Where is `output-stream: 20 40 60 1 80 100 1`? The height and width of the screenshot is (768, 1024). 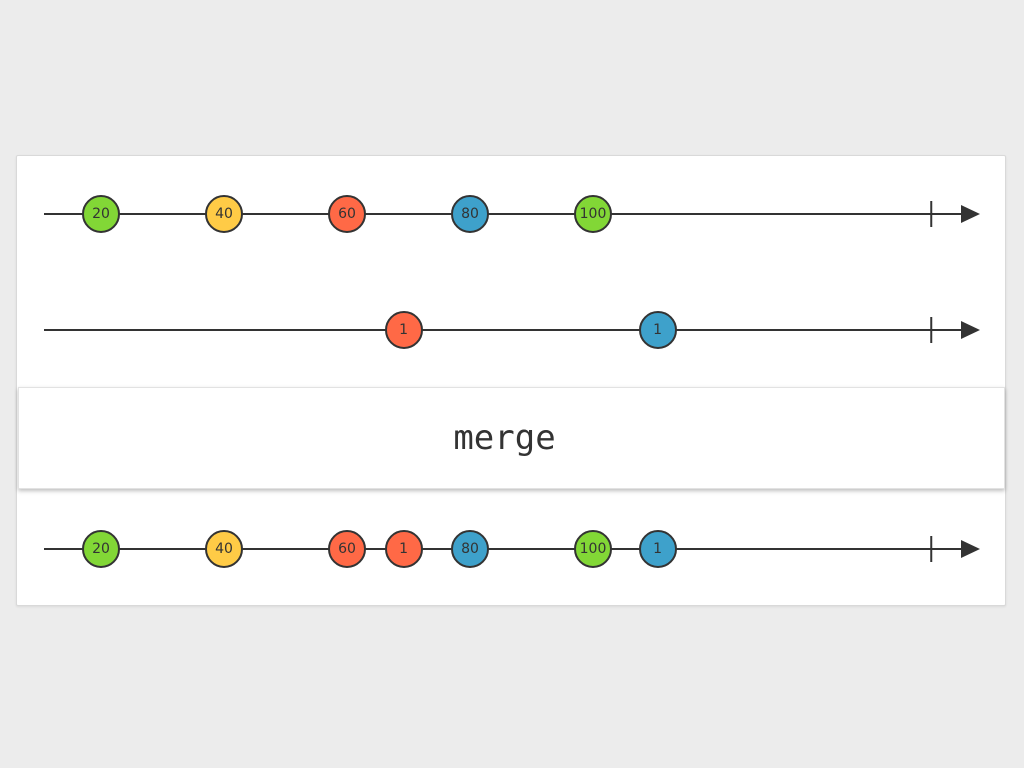 output-stream: 20 40 60 1 80 100 1 is located at coordinates (512, 549).